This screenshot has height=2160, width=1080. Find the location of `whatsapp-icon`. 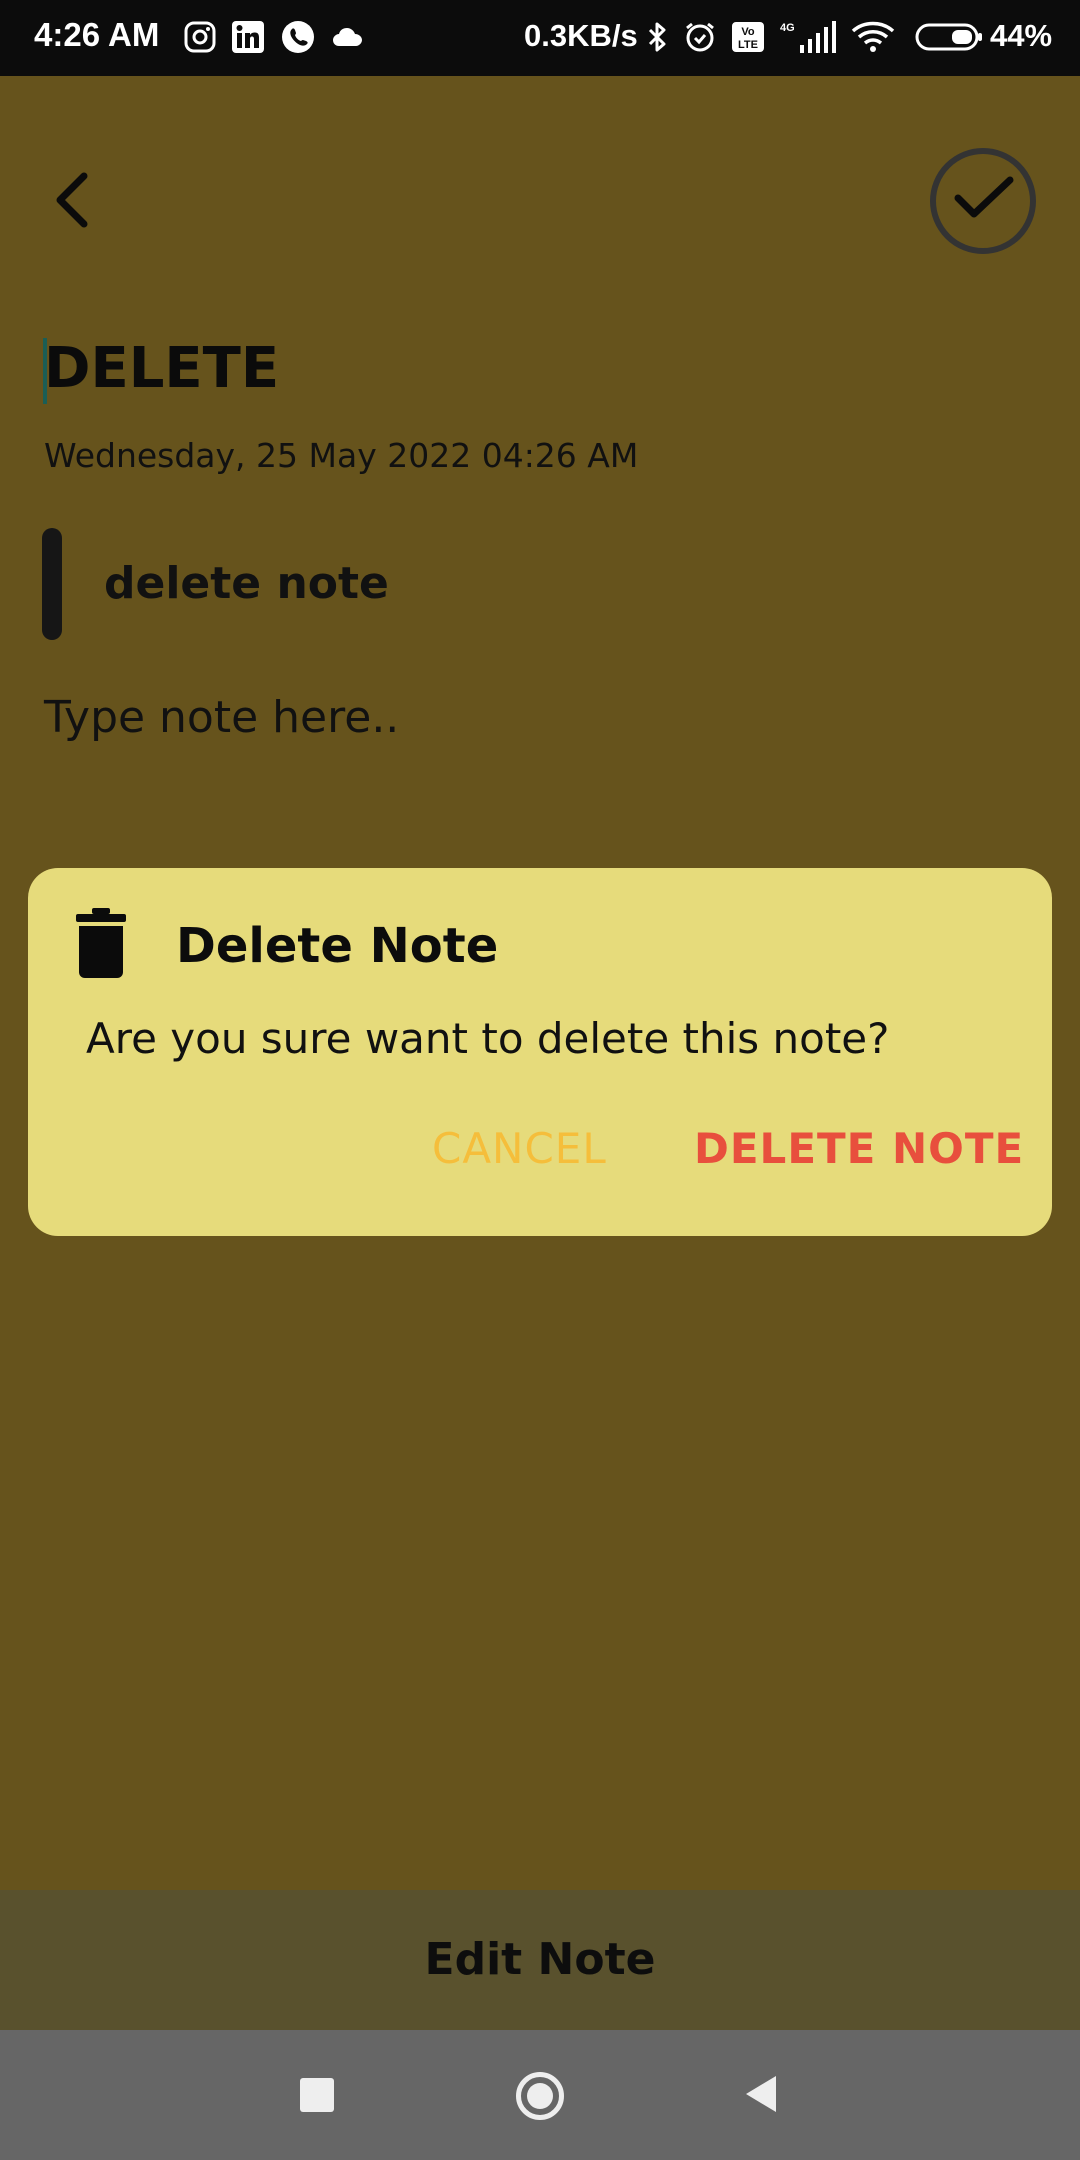

whatsapp-icon is located at coordinates (298, 37).